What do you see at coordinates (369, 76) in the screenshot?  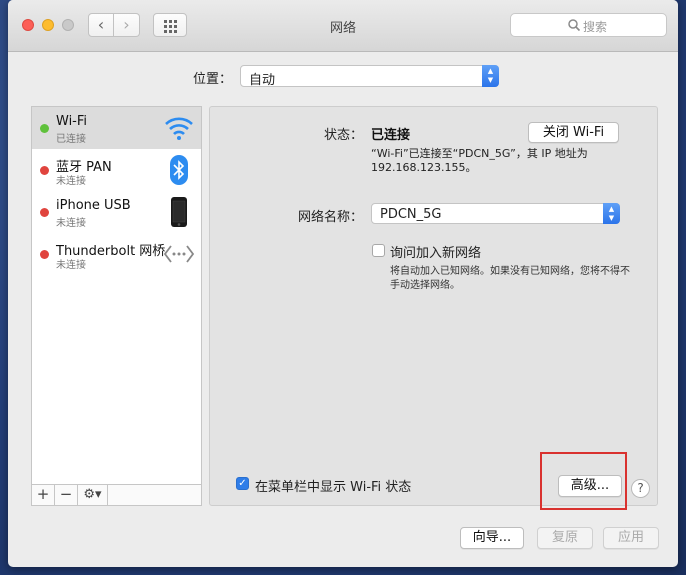 I see `location-select: 自动 ▲ ▼` at bounding box center [369, 76].